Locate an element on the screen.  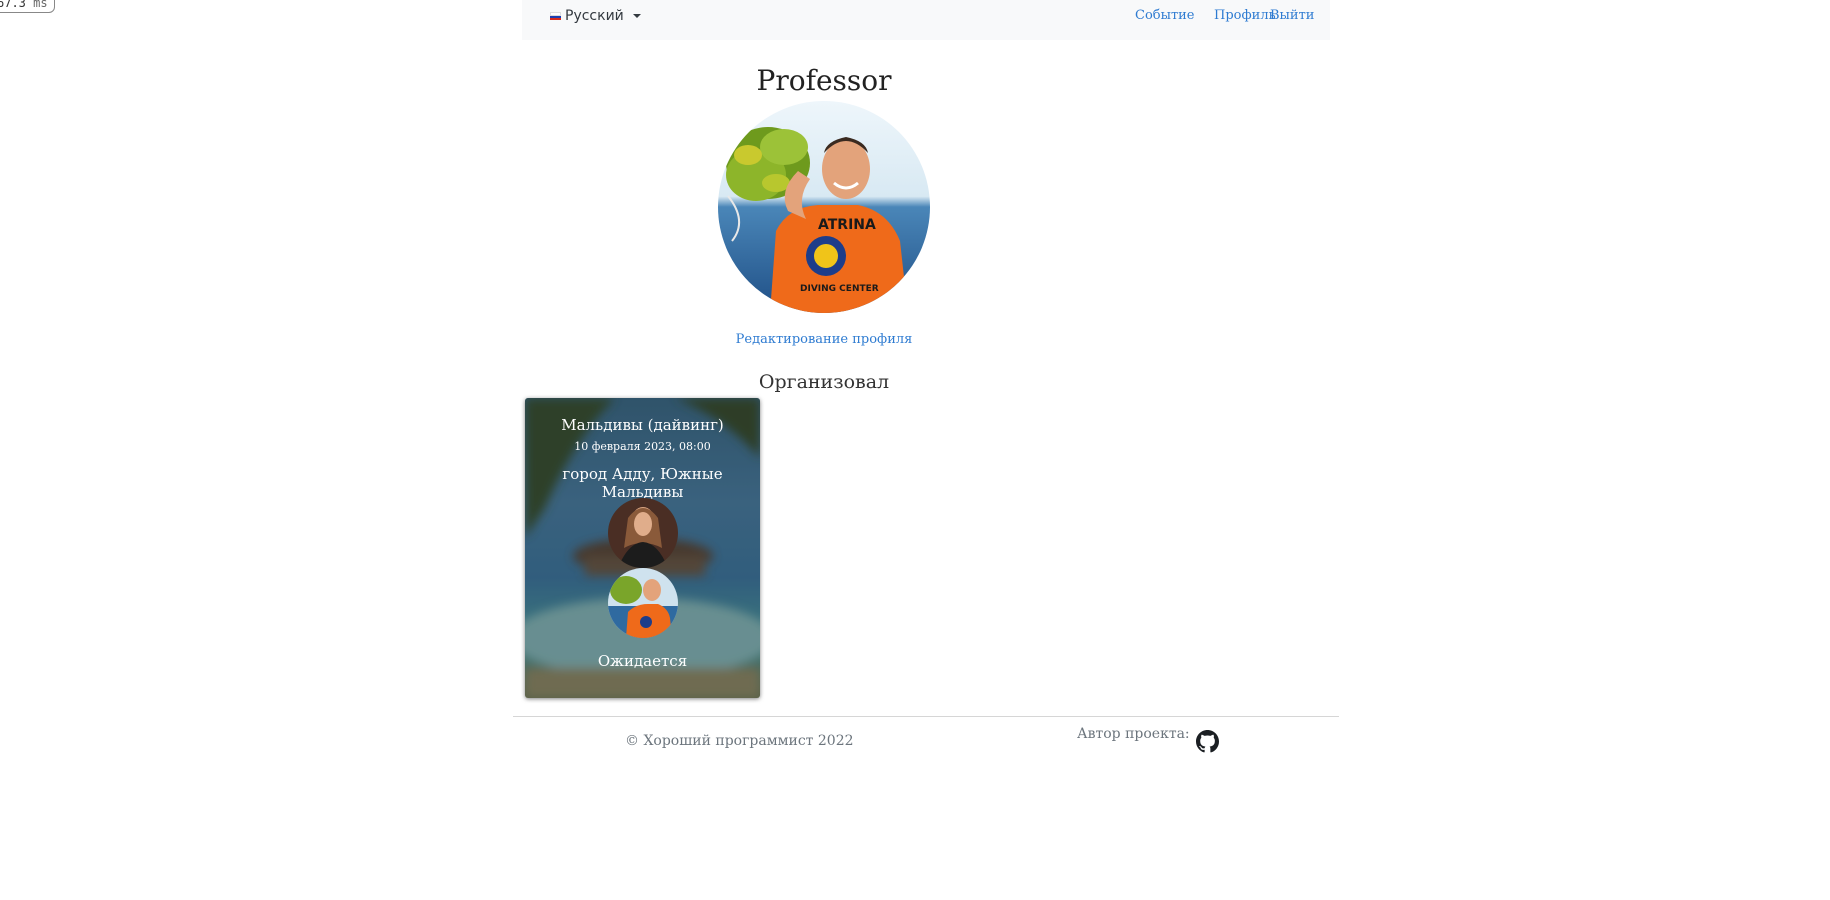
footer-copyright: © Хороший программист 2022 is located at coordinates (739, 741).